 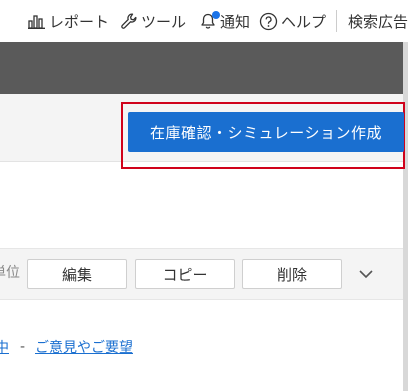 I want to click on top-navigation: レポート ツール 通知 ヘルプ 検索広告, so click(x=204, y=21).